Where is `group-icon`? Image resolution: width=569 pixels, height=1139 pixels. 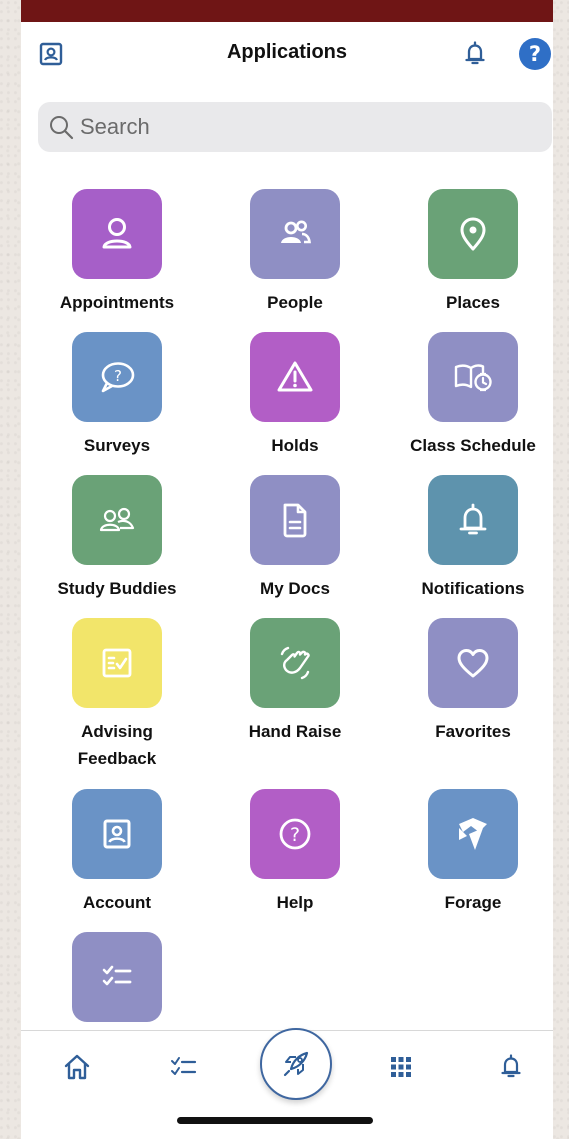
group-icon is located at coordinates (117, 519).